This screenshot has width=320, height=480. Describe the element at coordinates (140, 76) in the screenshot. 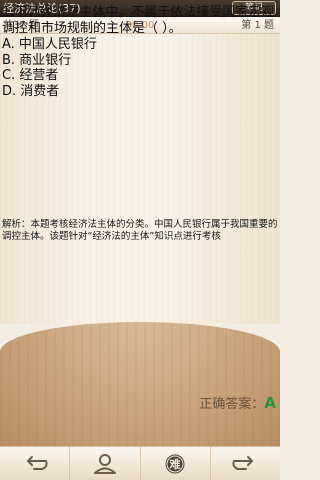

I see `option-c: C. 经营者` at that location.